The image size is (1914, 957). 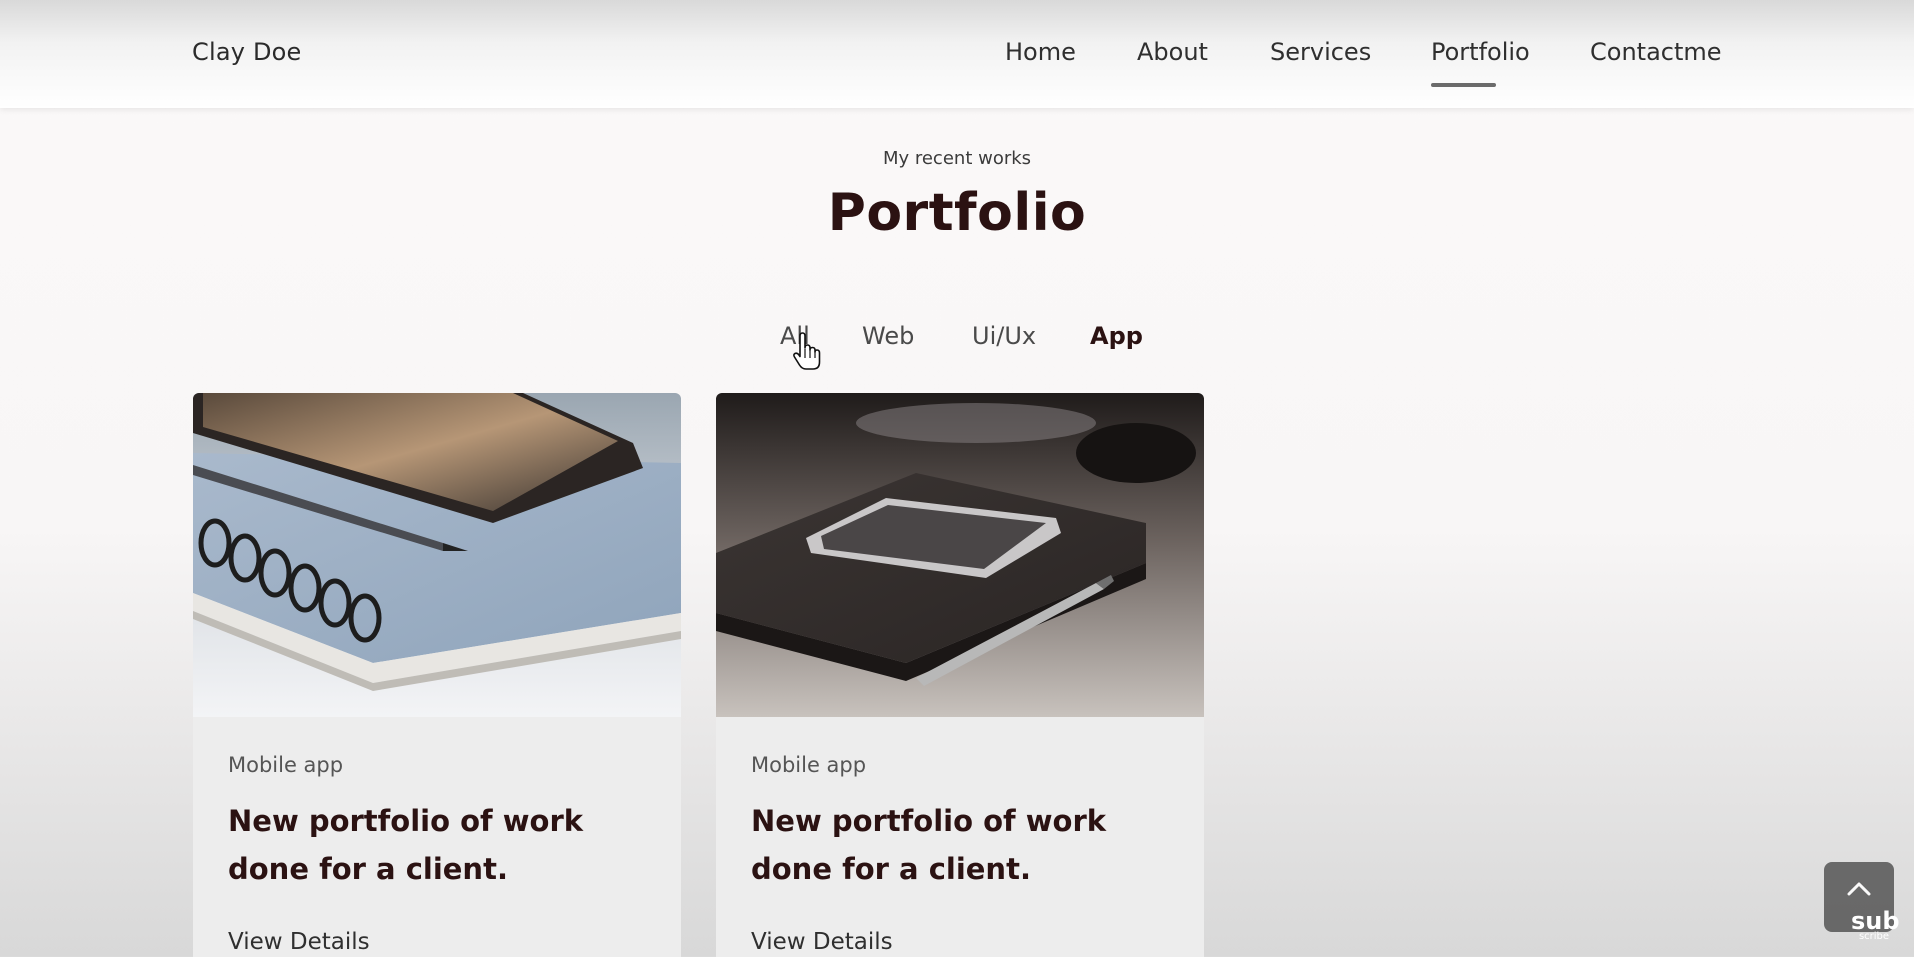 What do you see at coordinates (957, 158) in the screenshot?
I see `section-subtitle: My recent works` at bounding box center [957, 158].